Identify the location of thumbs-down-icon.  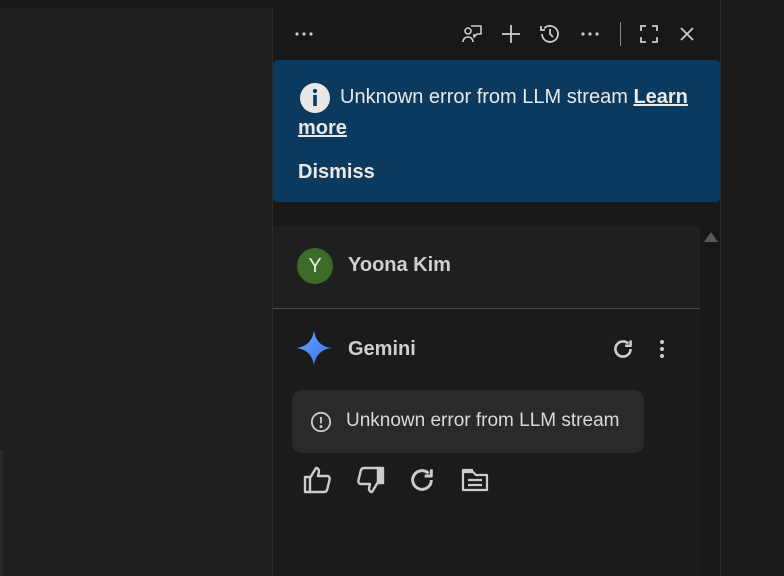
(371, 480).